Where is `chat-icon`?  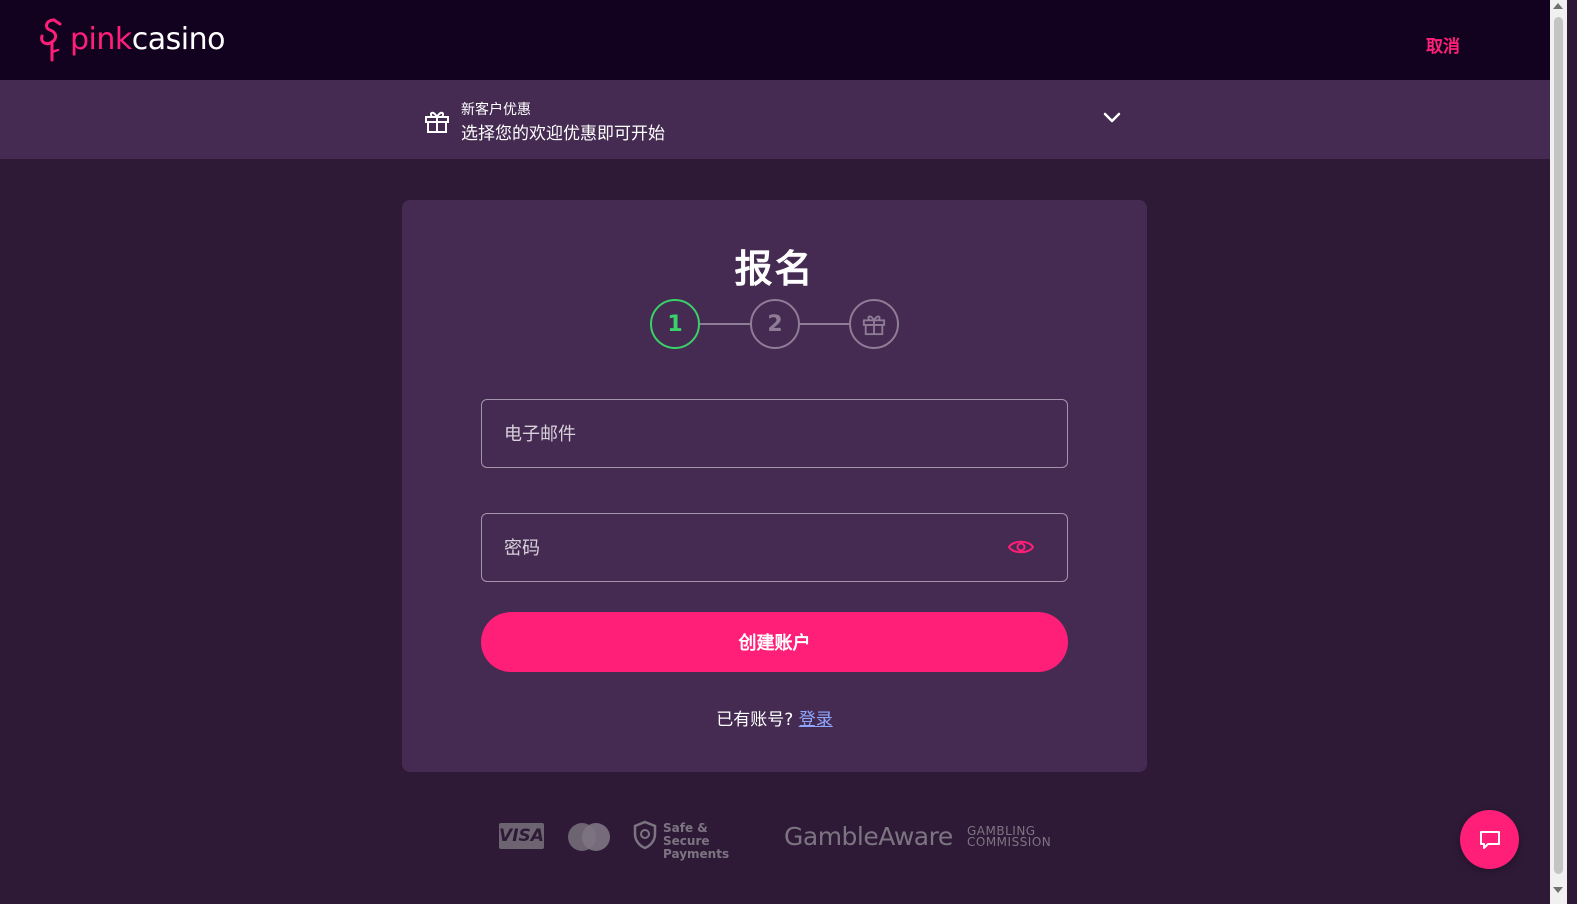
chat-icon is located at coordinates (1489, 839).